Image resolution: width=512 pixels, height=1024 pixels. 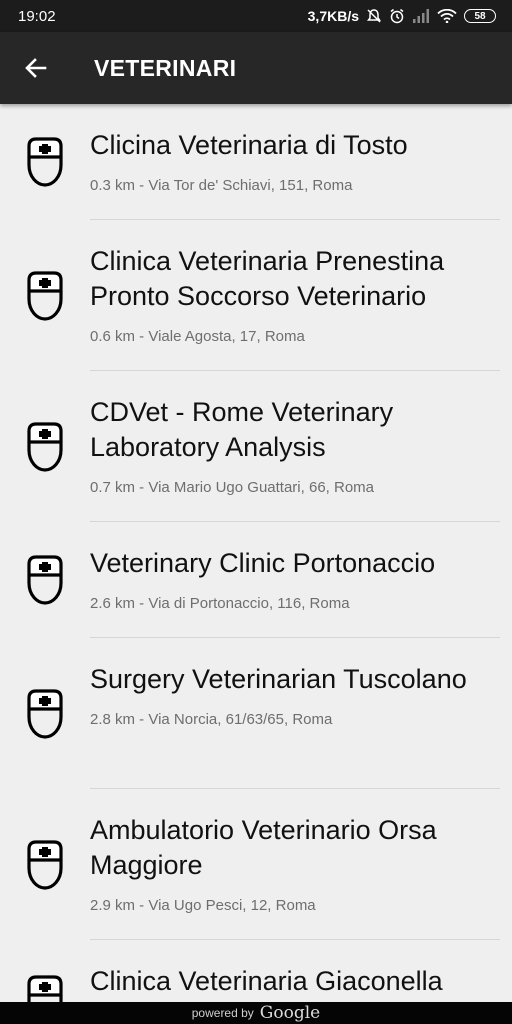 What do you see at coordinates (256, 68) in the screenshot?
I see `app-bar: VETERINARI` at bounding box center [256, 68].